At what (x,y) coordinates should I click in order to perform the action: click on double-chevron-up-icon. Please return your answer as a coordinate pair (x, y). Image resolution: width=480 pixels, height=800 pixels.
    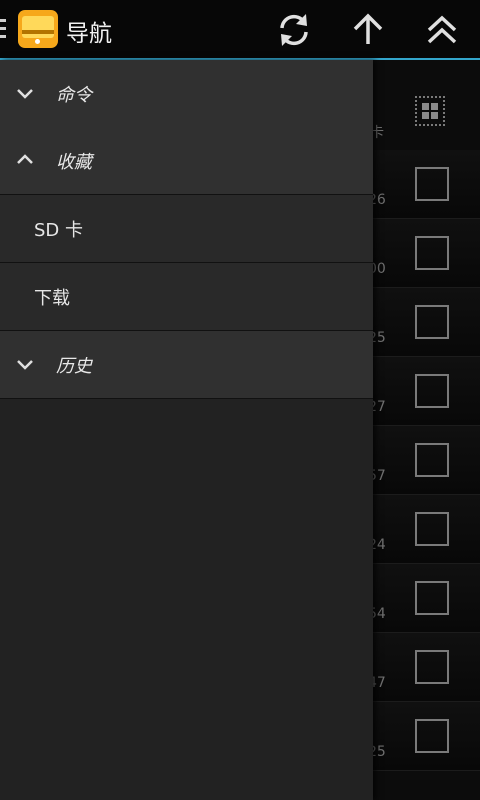
    Looking at the image, I should click on (442, 29).